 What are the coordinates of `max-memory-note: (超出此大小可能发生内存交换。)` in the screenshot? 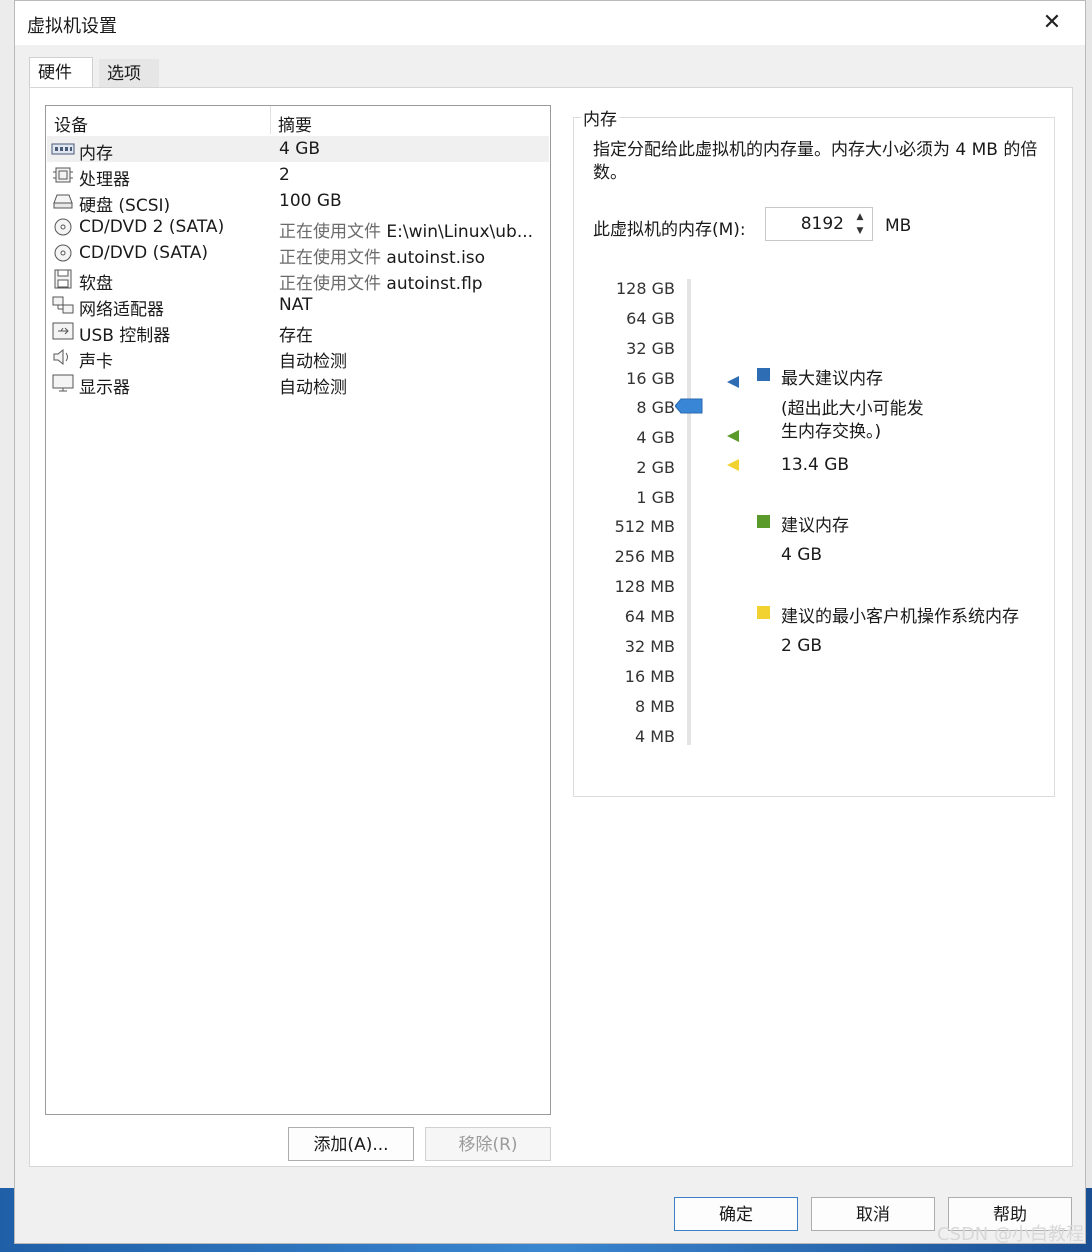 It's located at (852, 420).